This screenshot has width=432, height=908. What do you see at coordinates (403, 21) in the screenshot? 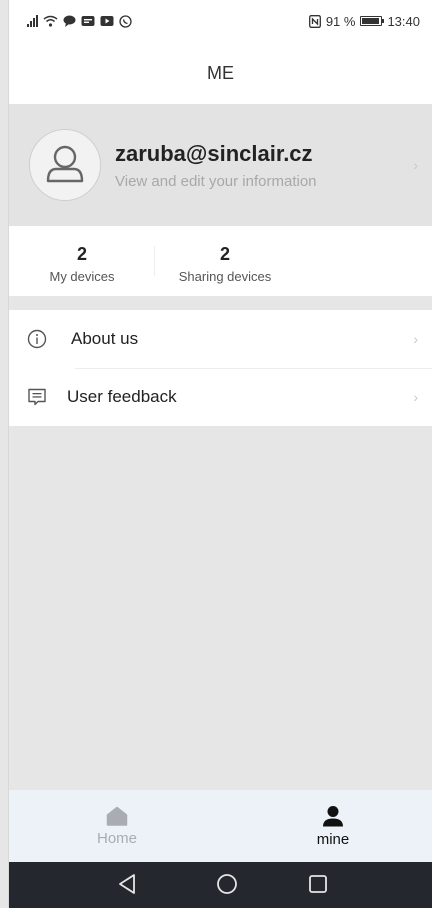
I see `status-time: 13:40` at bounding box center [403, 21].